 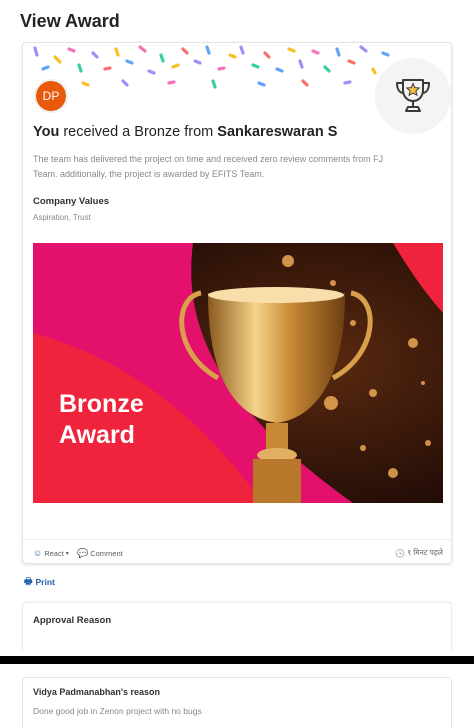 I want to click on trophy-star-icon, so click(x=413, y=95).